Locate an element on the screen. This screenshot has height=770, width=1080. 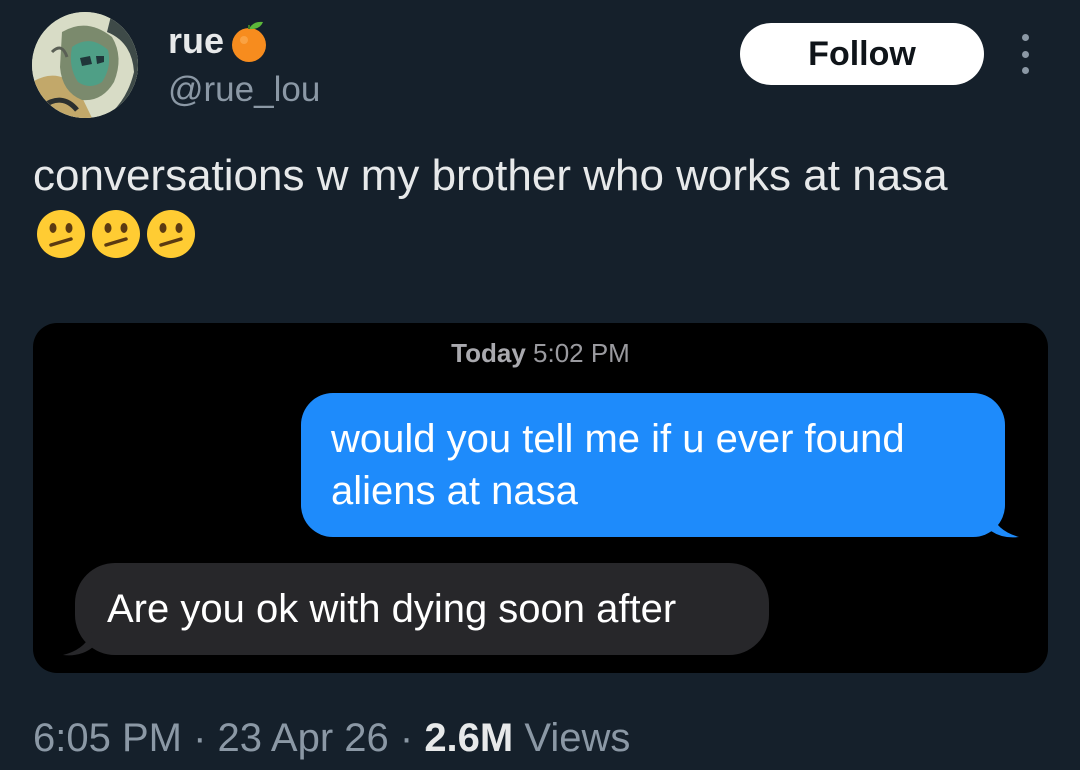
more-options-icon is located at coordinates (1025, 54).